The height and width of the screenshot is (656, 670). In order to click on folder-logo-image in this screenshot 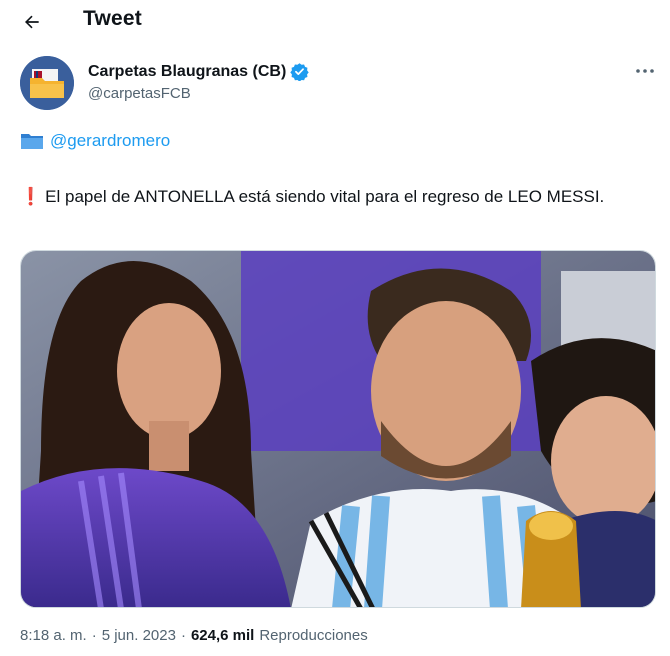, I will do `click(47, 83)`.